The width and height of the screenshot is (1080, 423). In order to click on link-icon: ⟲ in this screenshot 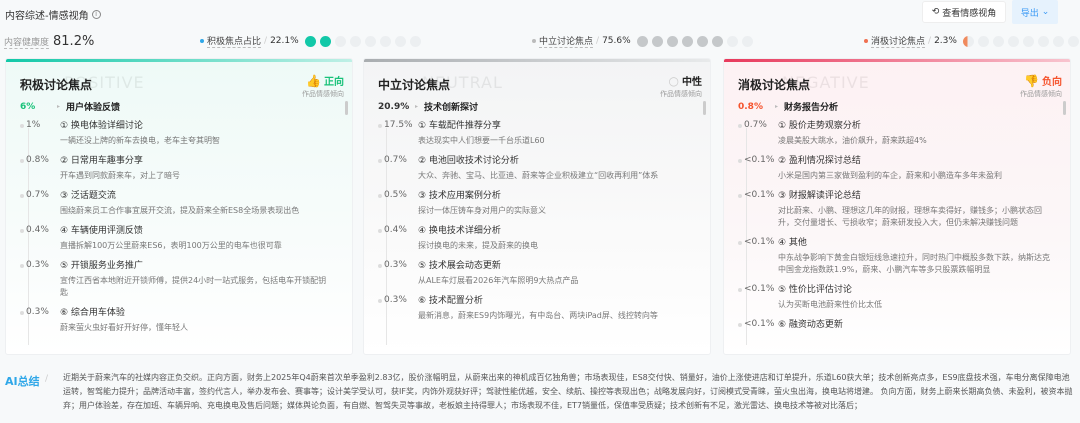, I will do `click(935, 12)`.